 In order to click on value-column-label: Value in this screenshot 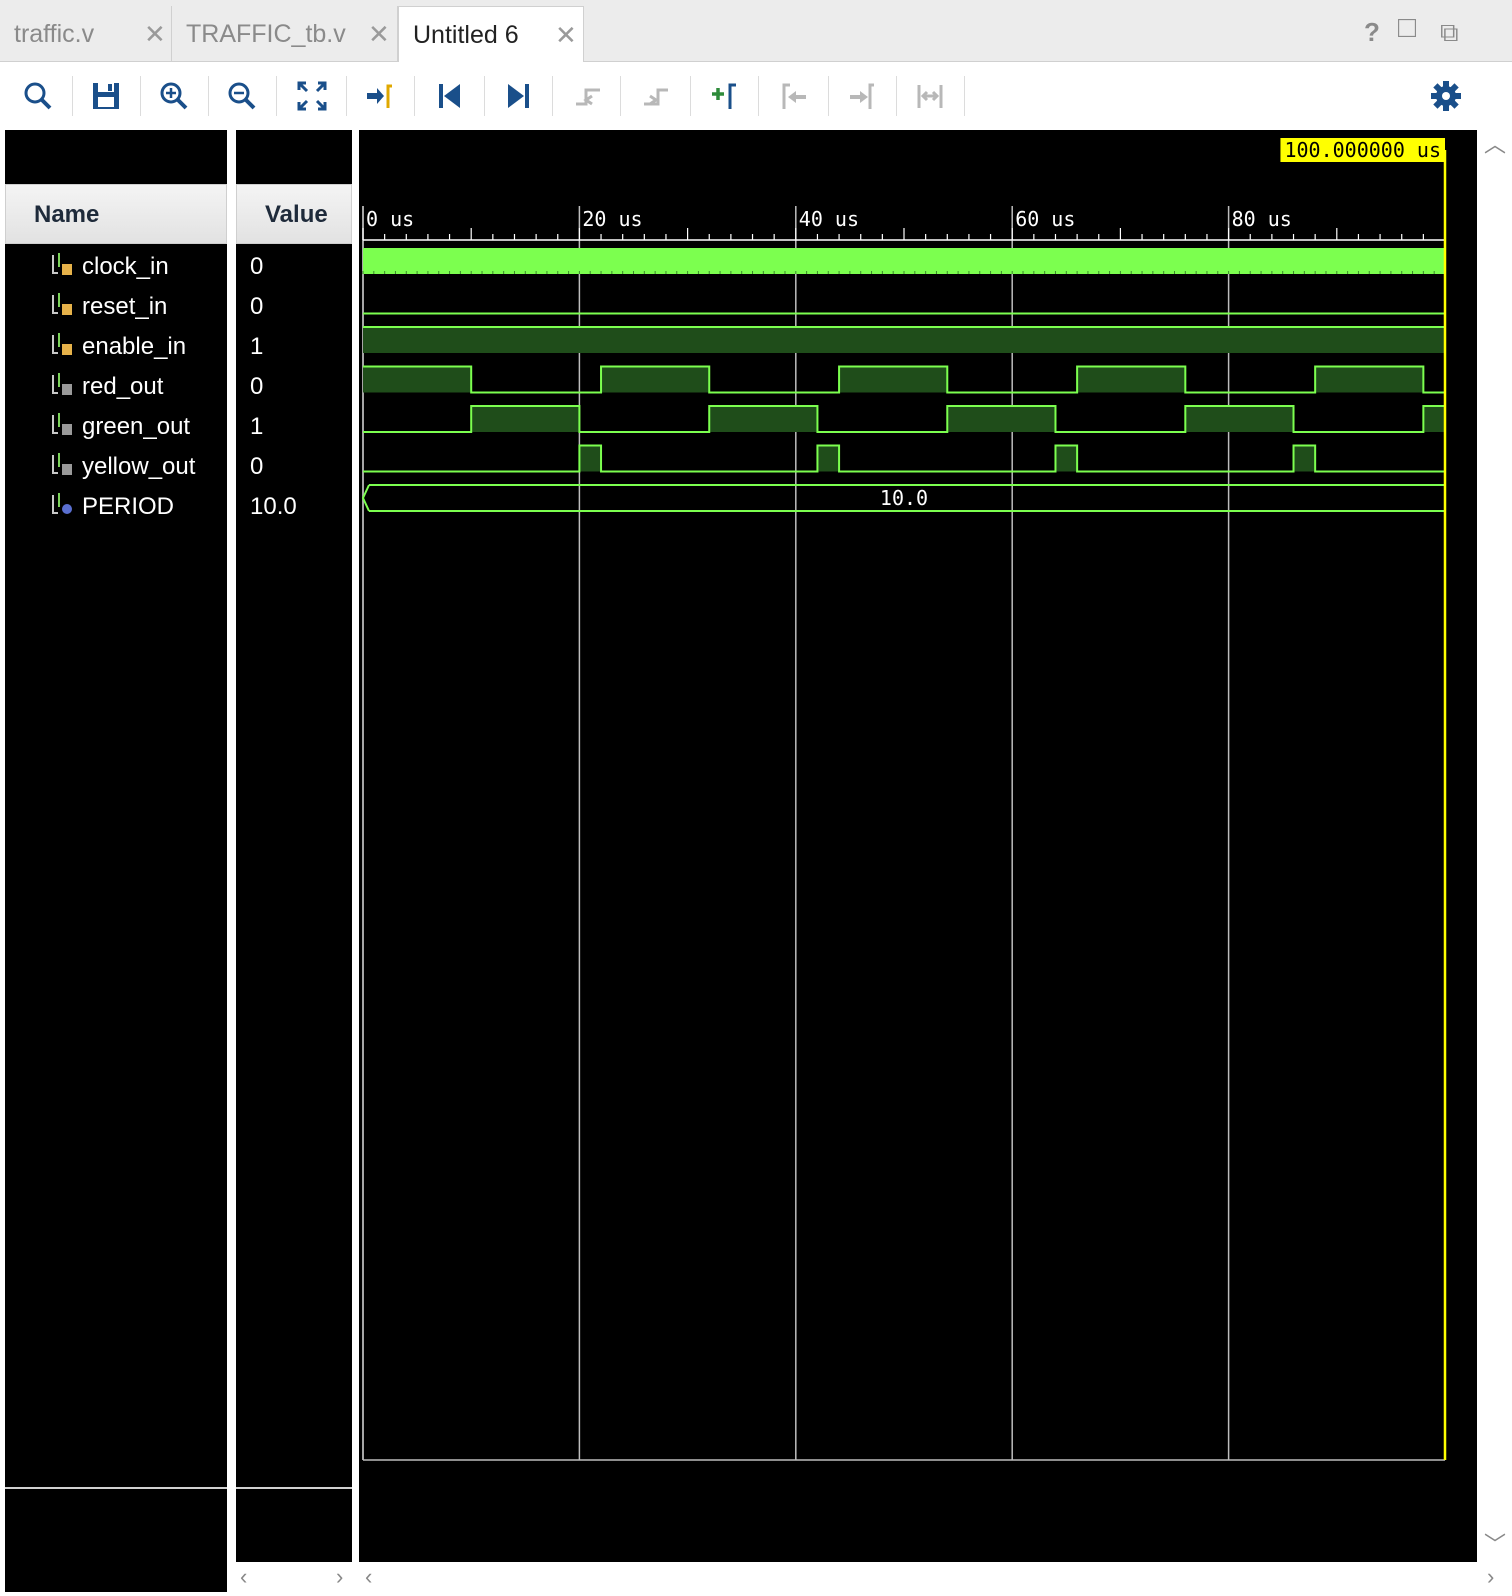, I will do `click(296, 214)`.